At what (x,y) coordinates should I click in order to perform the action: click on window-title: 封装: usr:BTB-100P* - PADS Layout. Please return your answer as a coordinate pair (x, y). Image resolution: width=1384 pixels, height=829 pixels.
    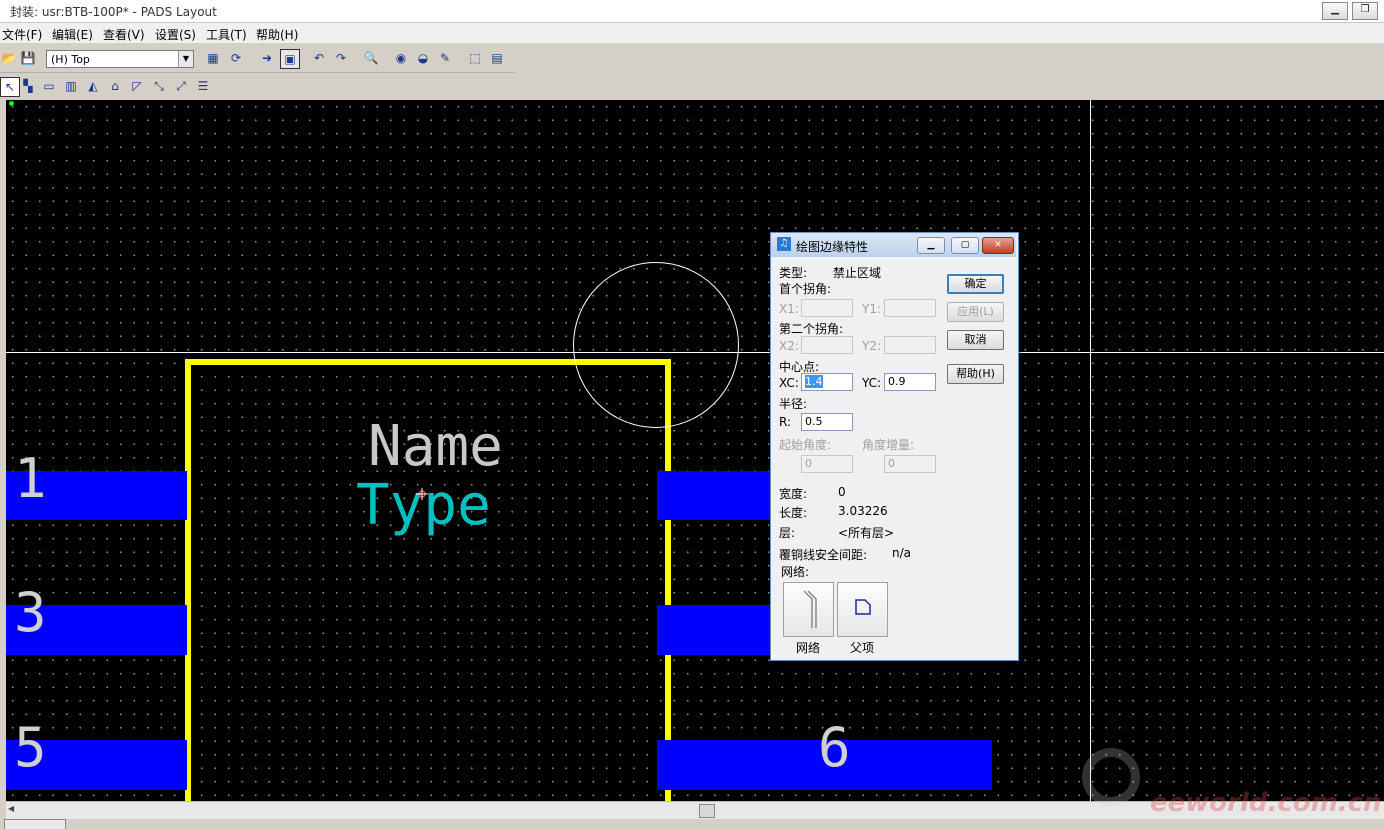
    Looking at the image, I should click on (113, 12).